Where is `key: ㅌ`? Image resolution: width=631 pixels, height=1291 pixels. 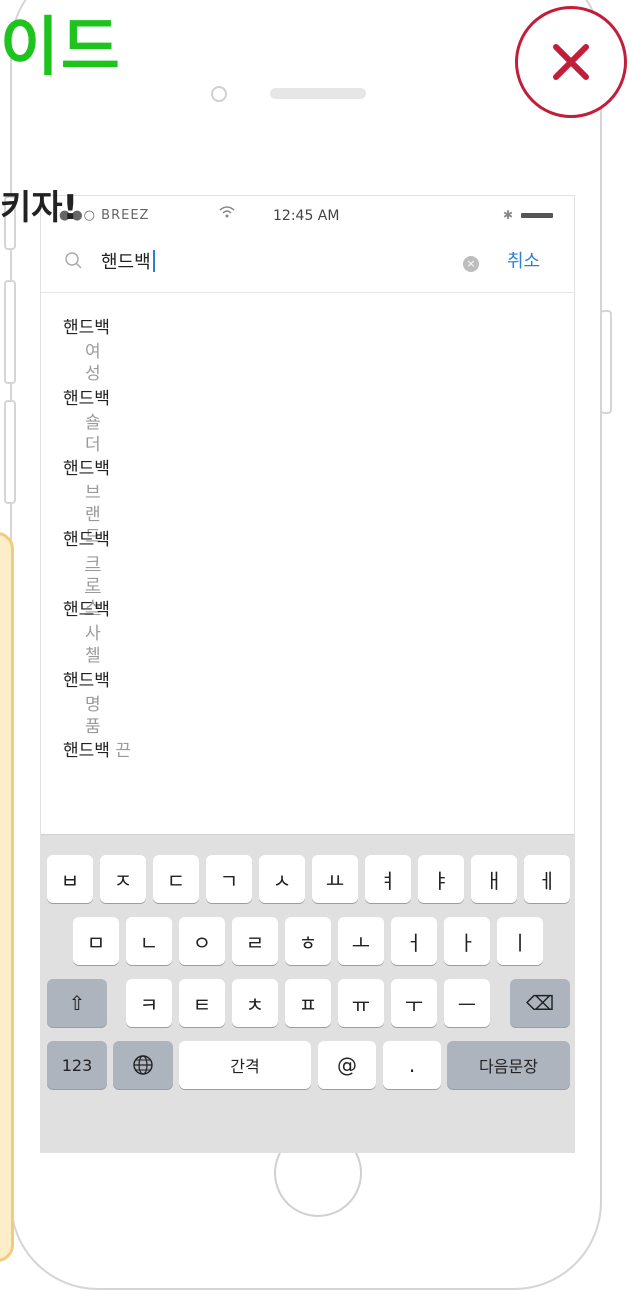
key: ㅌ is located at coordinates (202, 1003).